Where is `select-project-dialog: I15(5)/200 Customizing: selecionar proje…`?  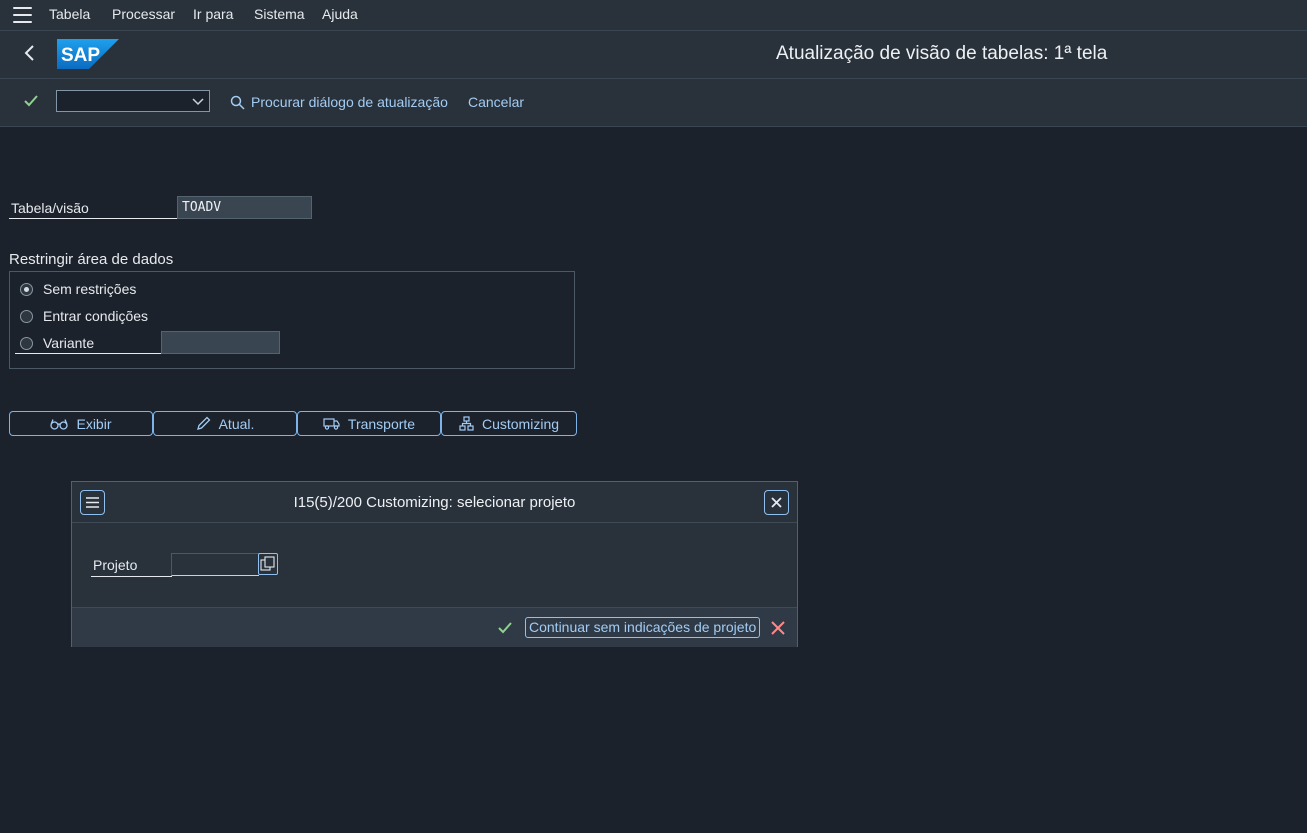 select-project-dialog: I15(5)/200 Customizing: selecionar proje… is located at coordinates (434, 564).